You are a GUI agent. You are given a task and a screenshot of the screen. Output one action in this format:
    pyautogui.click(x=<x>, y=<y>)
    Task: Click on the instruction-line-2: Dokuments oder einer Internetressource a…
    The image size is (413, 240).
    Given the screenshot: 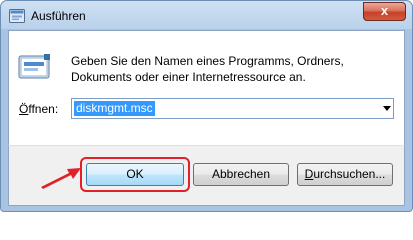 What is the action you would take?
    pyautogui.click(x=188, y=77)
    